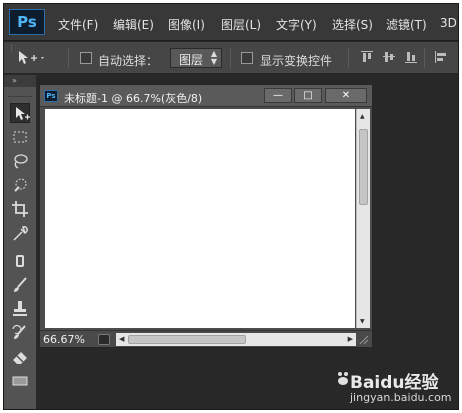  I want to click on close-button: ✕, so click(346, 95).